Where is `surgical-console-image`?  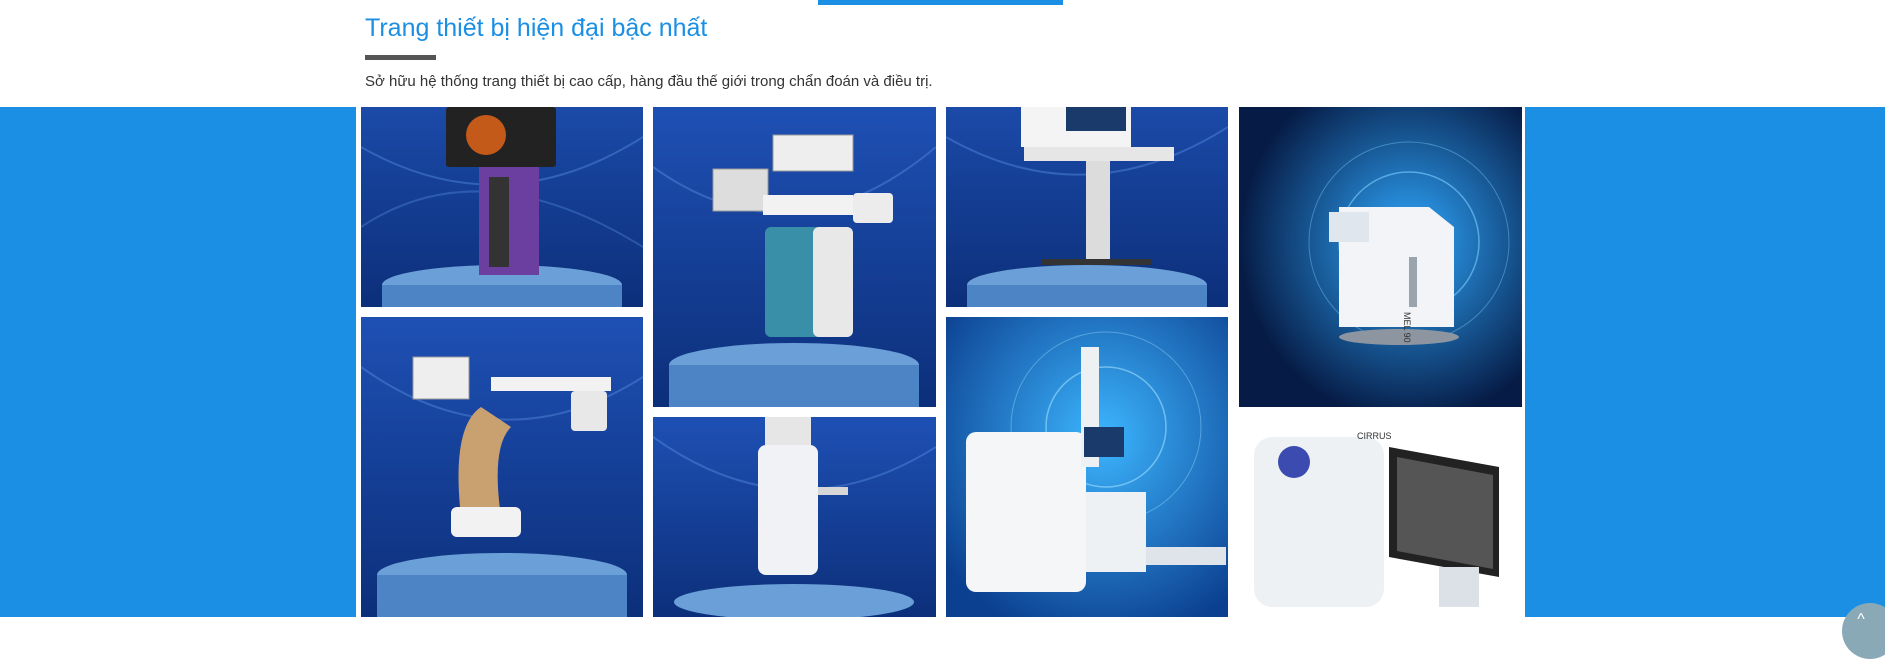 surgical-console-image is located at coordinates (502, 207).